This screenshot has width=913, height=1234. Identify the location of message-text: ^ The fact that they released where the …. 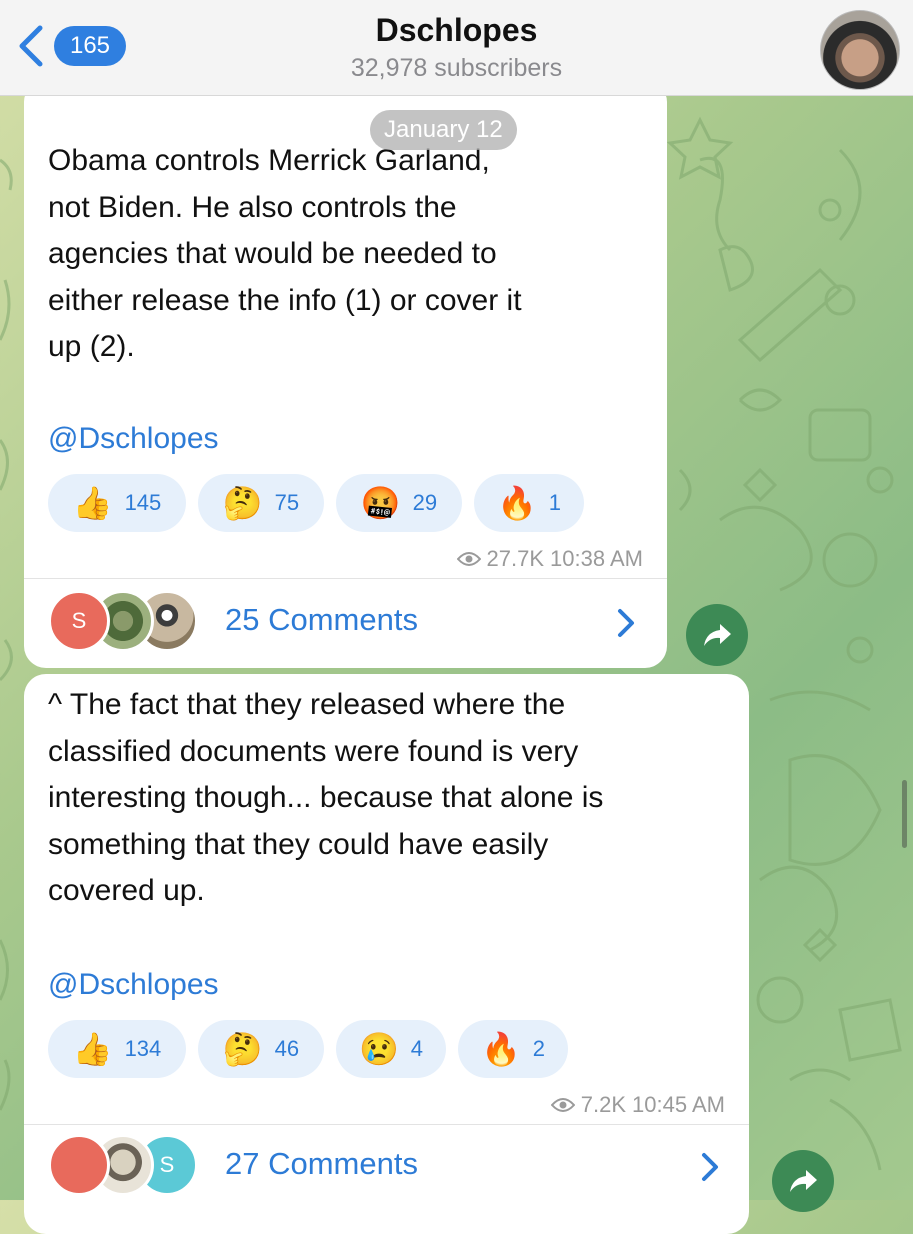
(326, 797).